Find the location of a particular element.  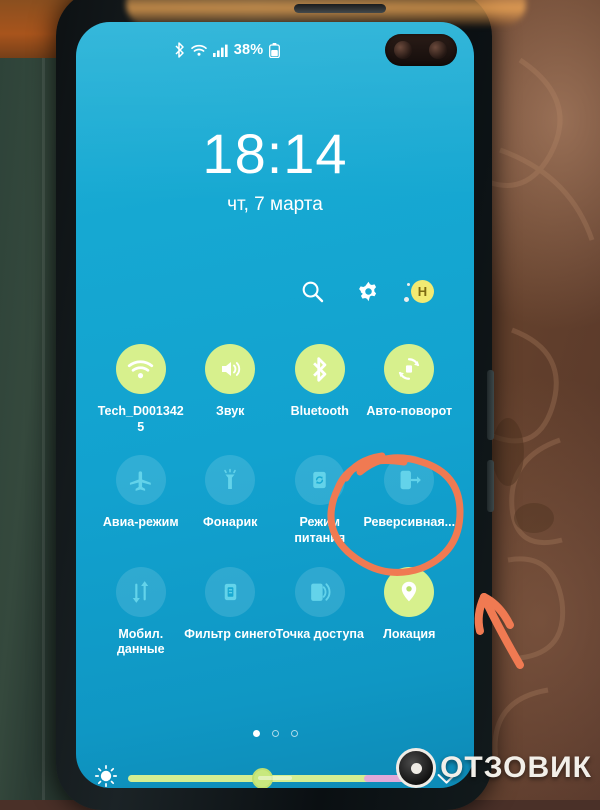

watermark-text: ОТЗОВИК is located at coordinates (516, 767).